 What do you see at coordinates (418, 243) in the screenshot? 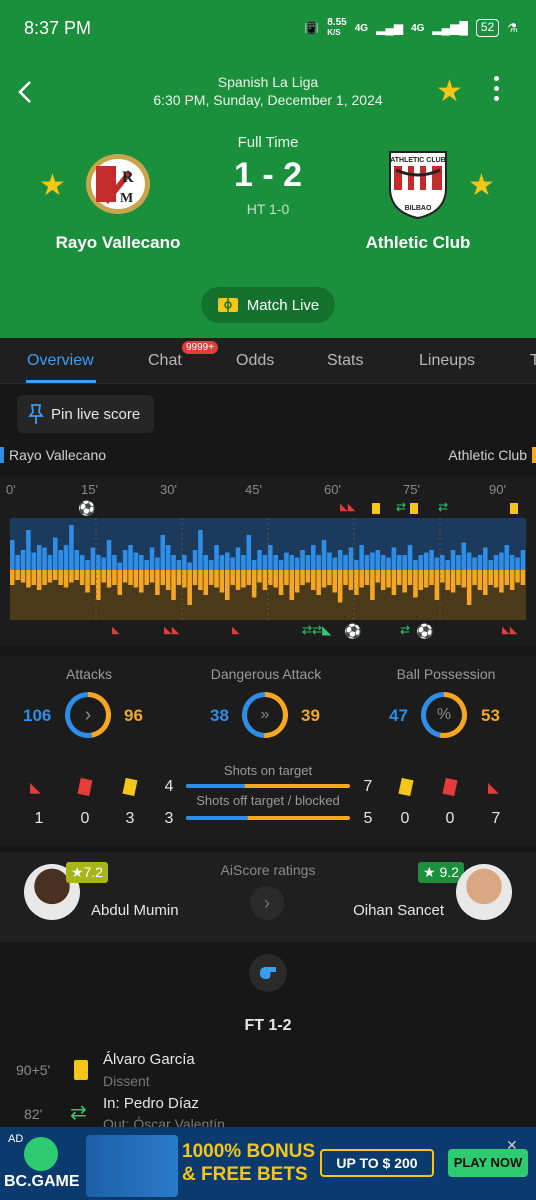
I see `away-team-name: Athletic Club` at bounding box center [418, 243].